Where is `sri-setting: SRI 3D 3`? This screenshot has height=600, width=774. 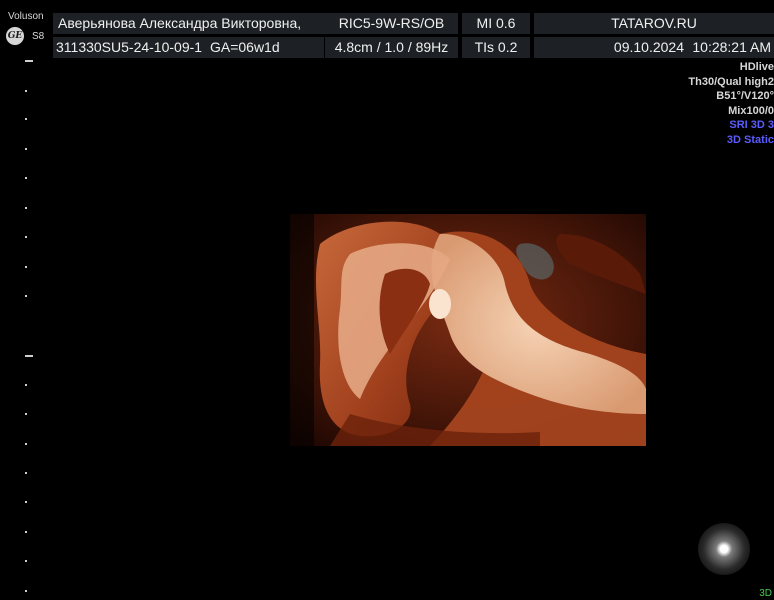
sri-setting: SRI 3D 3 is located at coordinates (751, 125).